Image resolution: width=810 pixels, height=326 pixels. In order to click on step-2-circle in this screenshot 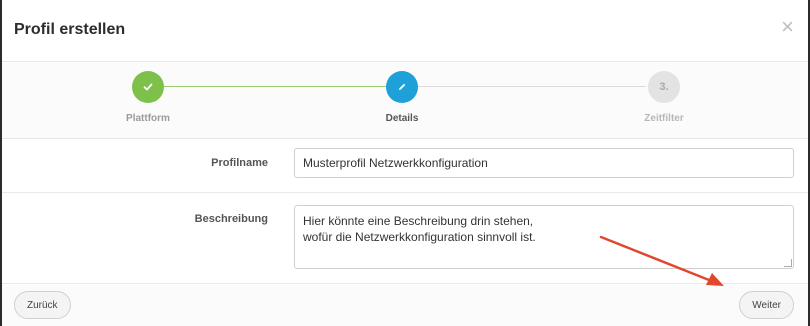, I will do `click(402, 87)`.